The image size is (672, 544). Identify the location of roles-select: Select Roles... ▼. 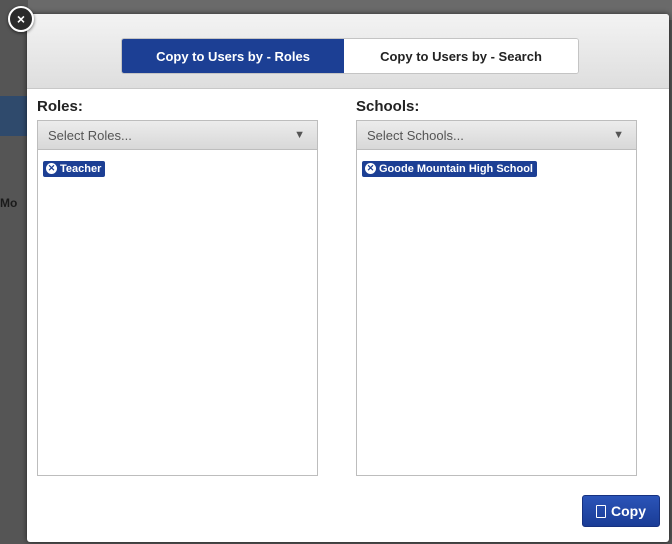
(177, 135).